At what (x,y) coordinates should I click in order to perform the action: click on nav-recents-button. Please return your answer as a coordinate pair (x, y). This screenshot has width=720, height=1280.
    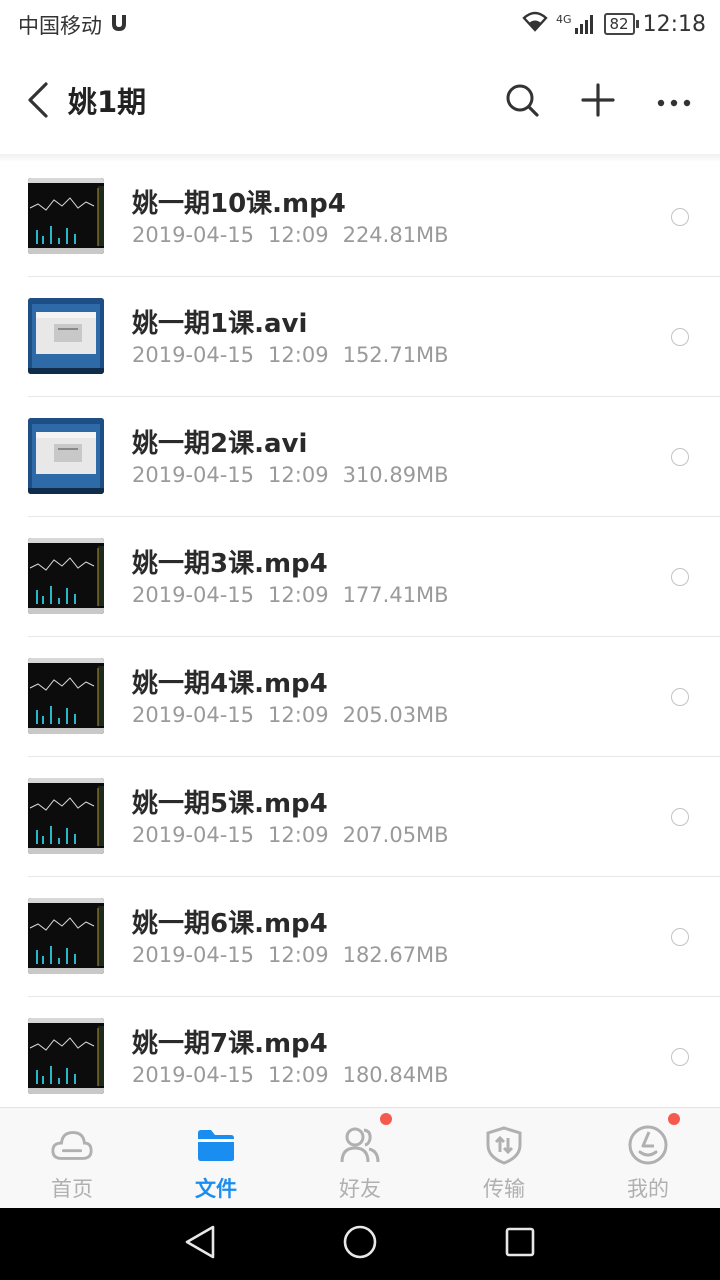
    Looking at the image, I should click on (520, 1244).